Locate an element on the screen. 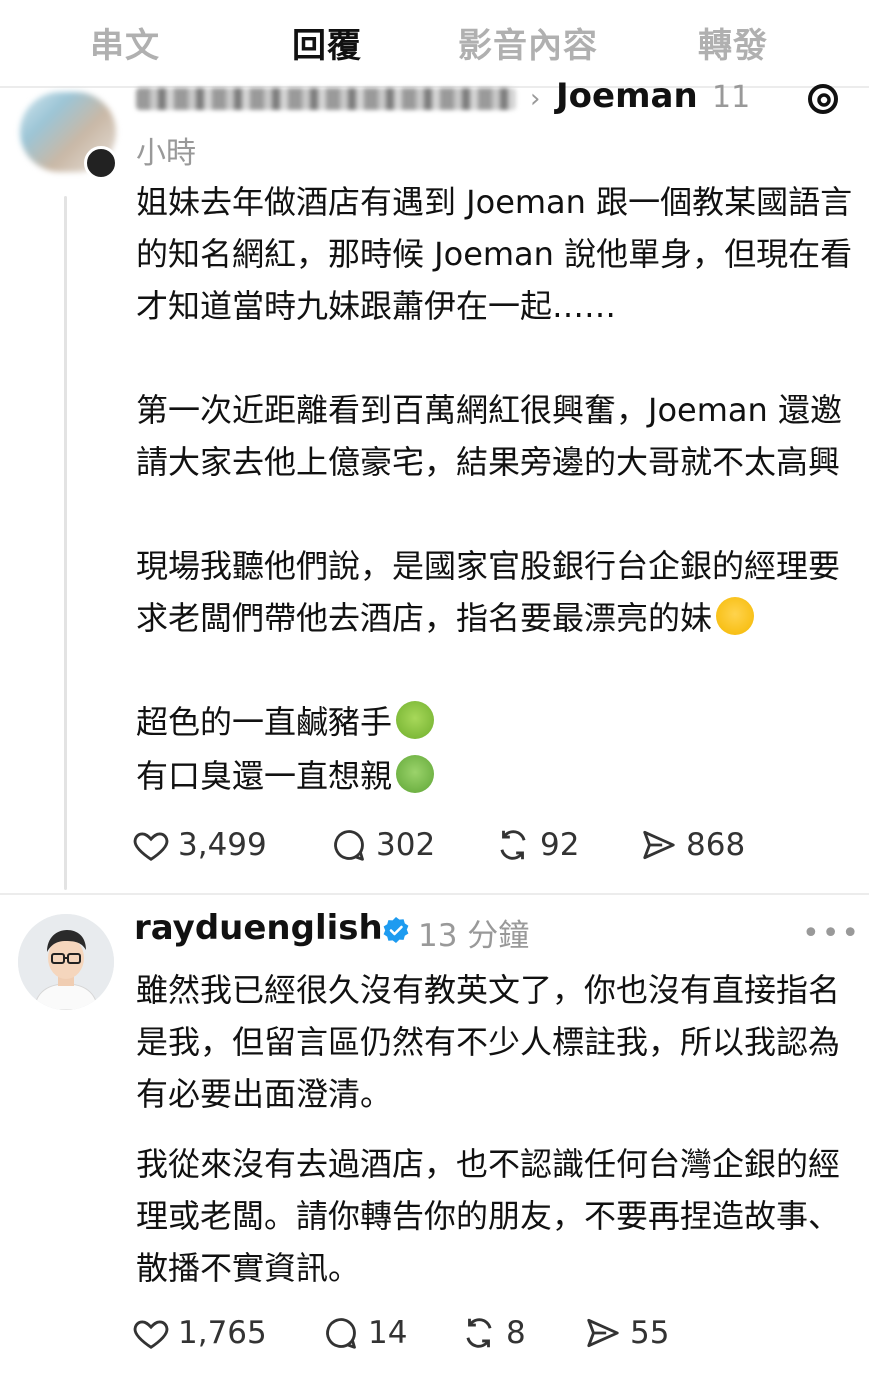  person-avatar-icon is located at coordinates (66, 962).